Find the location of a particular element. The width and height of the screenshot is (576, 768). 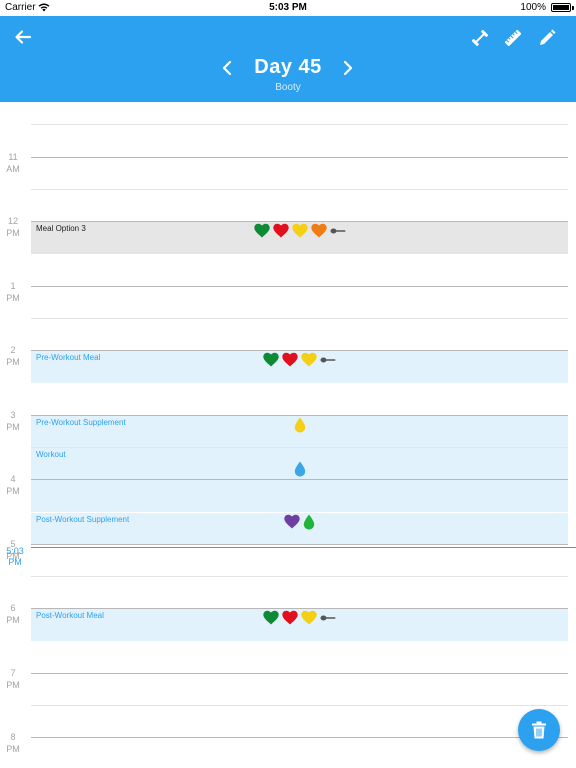

hour-number: 2 is located at coordinates (13, 350).